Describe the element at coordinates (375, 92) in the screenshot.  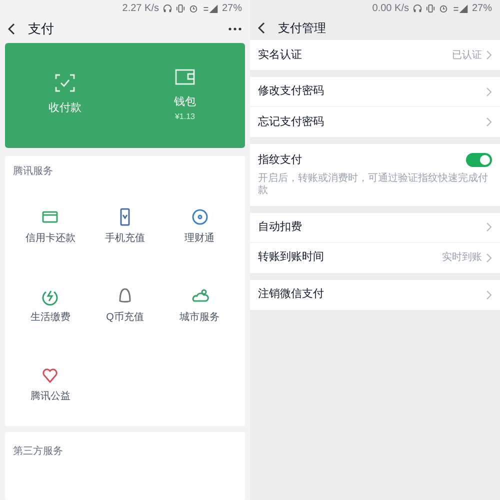
I see `settings-row: 修改支付密码` at that location.